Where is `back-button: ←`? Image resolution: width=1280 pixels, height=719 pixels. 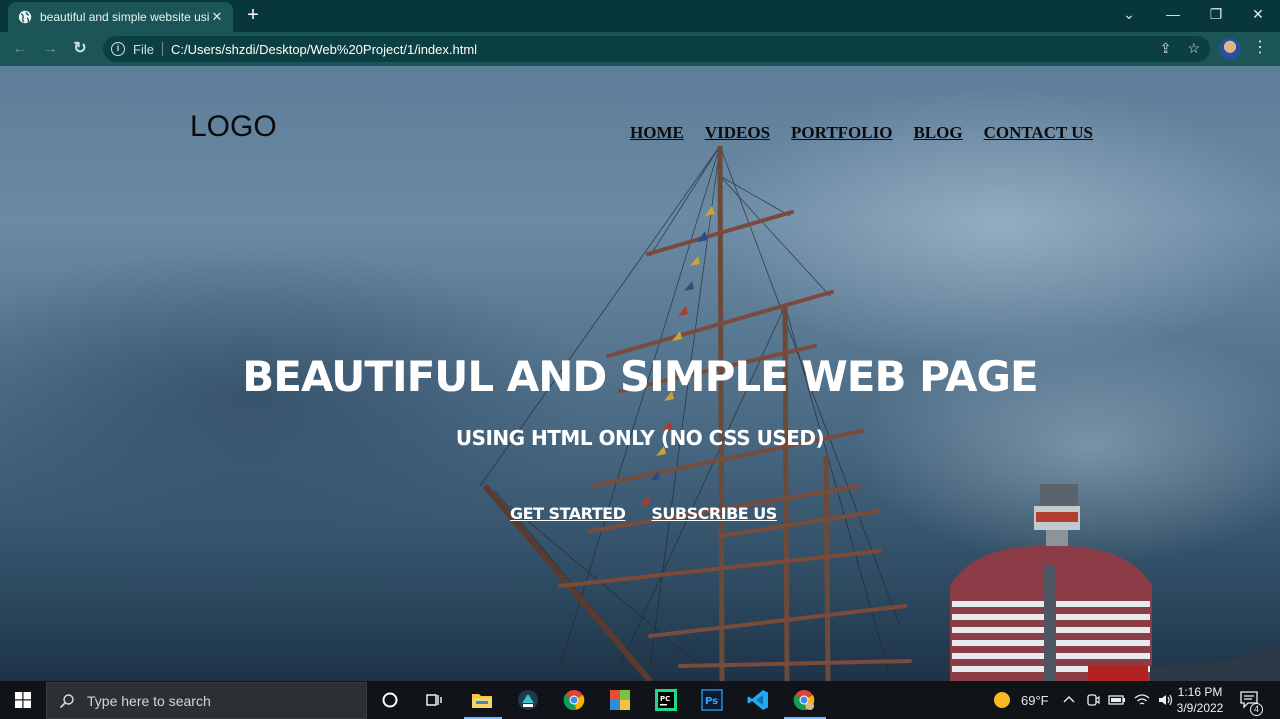 back-button: ← is located at coordinates (20, 49).